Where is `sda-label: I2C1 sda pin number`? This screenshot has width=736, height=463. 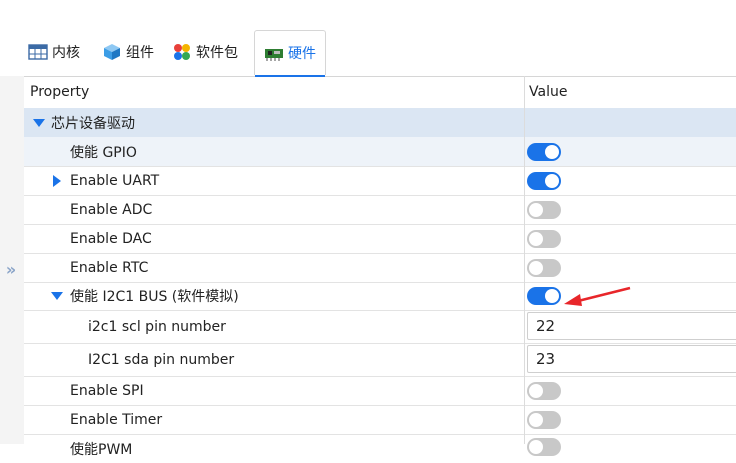 sda-label: I2C1 sda pin number is located at coordinates (161, 359).